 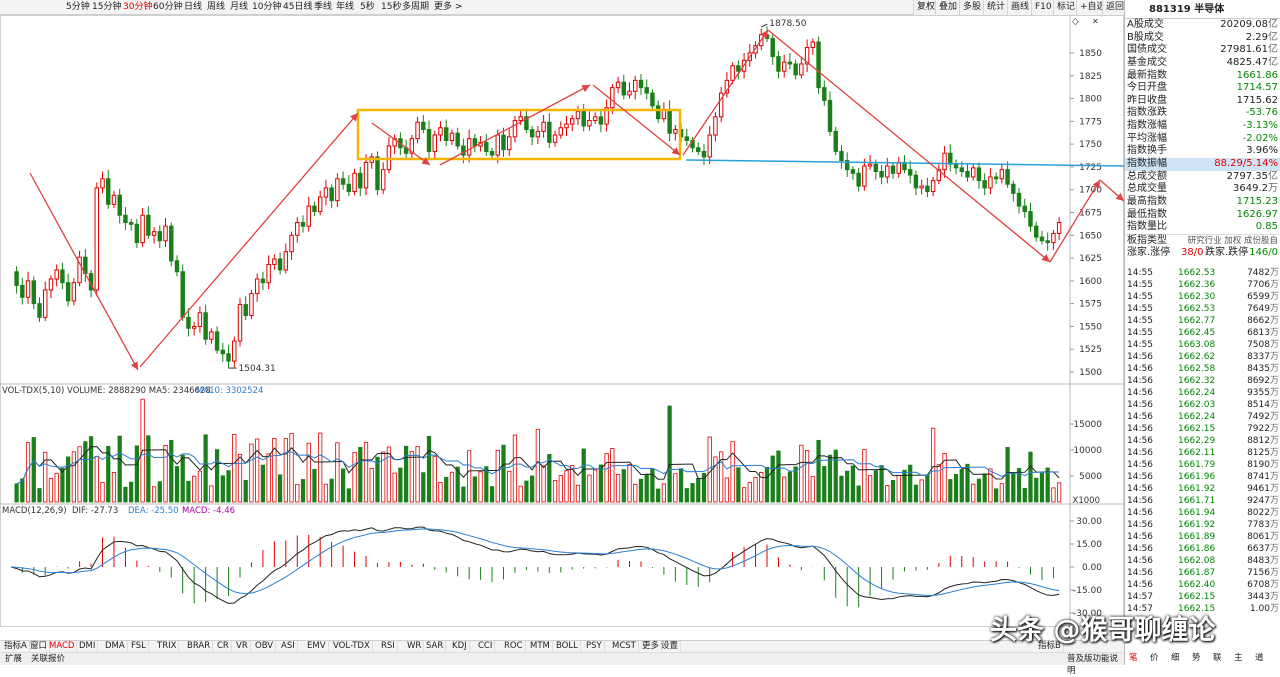 What do you see at coordinates (223, 646) in the screenshot?
I see `indicator-tab-8: CR` at bounding box center [223, 646].